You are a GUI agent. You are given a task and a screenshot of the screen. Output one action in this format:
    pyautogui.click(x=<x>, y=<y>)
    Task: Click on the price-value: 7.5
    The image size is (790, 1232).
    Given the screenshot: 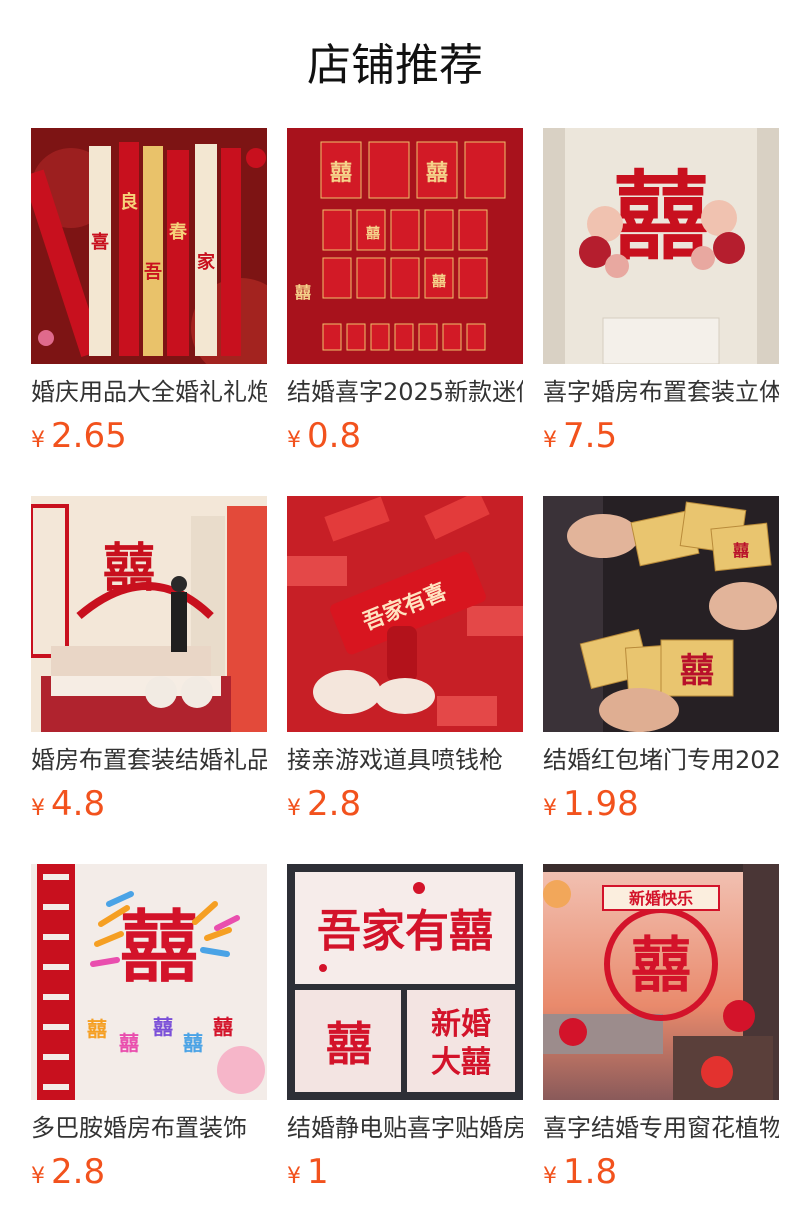 What is the action you would take?
    pyautogui.click(x=590, y=436)
    